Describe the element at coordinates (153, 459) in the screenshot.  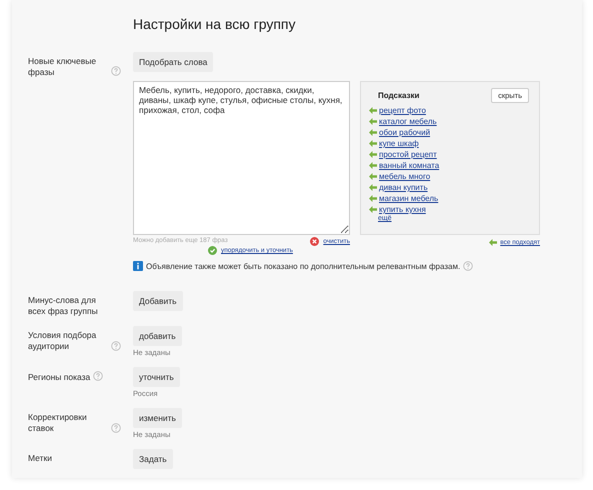
I see `action-button: Задать` at that location.